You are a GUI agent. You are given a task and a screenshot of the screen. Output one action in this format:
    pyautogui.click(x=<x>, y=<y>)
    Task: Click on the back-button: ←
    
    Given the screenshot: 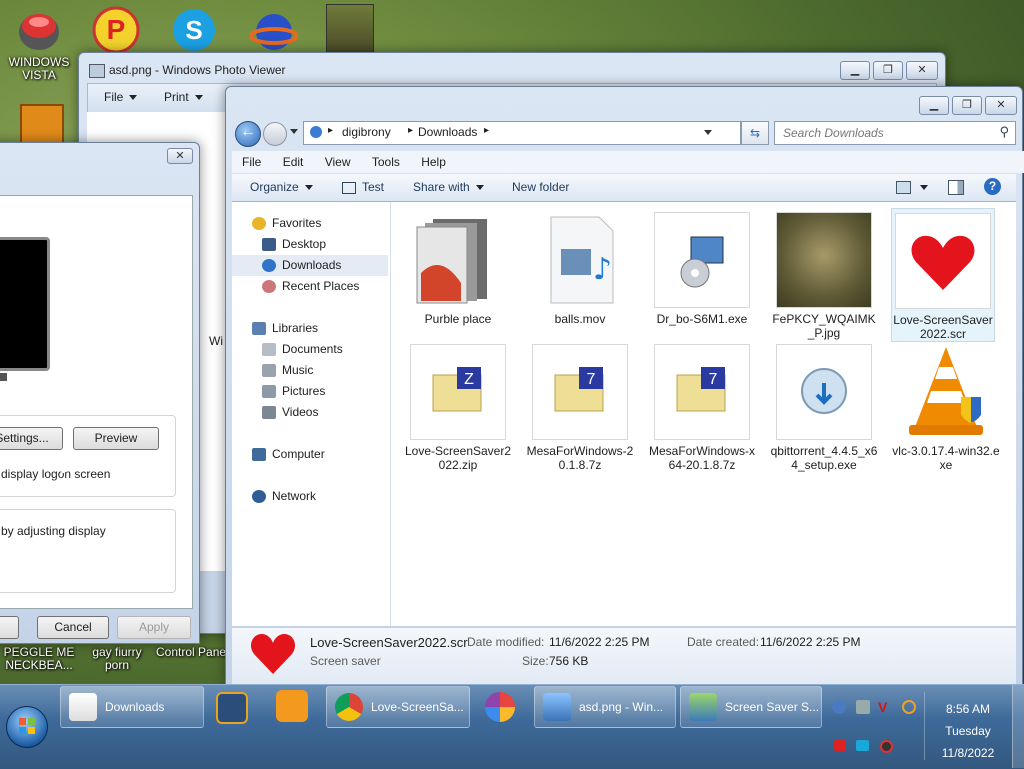 What is the action you would take?
    pyautogui.click(x=248, y=134)
    